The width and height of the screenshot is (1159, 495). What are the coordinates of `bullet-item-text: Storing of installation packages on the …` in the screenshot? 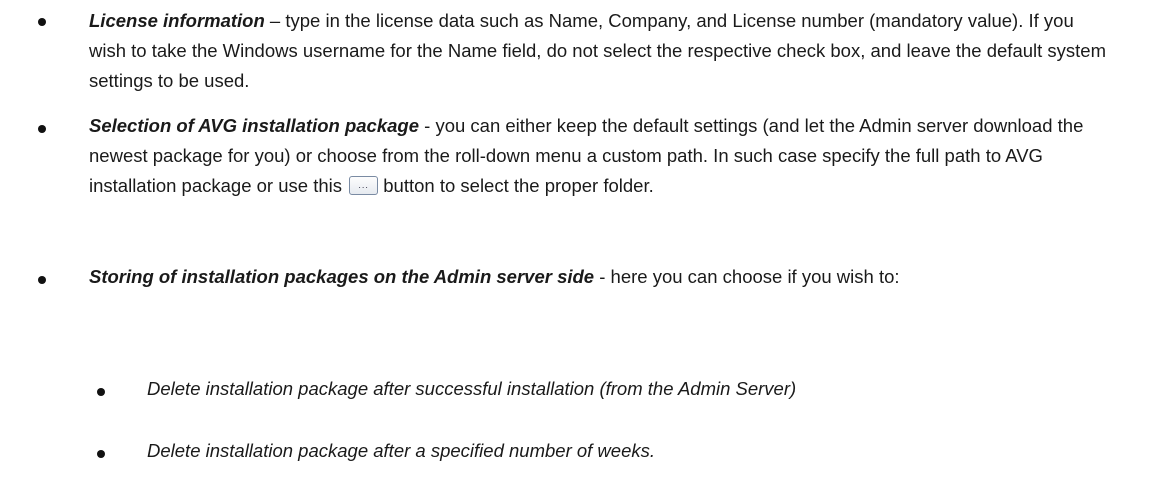 It's located at (564, 277).